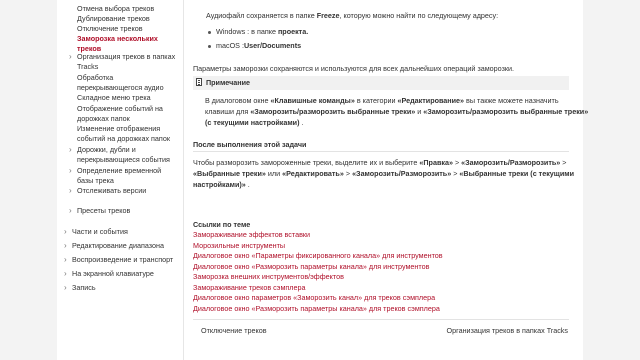 The height and width of the screenshot is (360, 640). Describe the element at coordinates (100, 231) in the screenshot. I see `sidebar-item-label: Части и события` at that location.